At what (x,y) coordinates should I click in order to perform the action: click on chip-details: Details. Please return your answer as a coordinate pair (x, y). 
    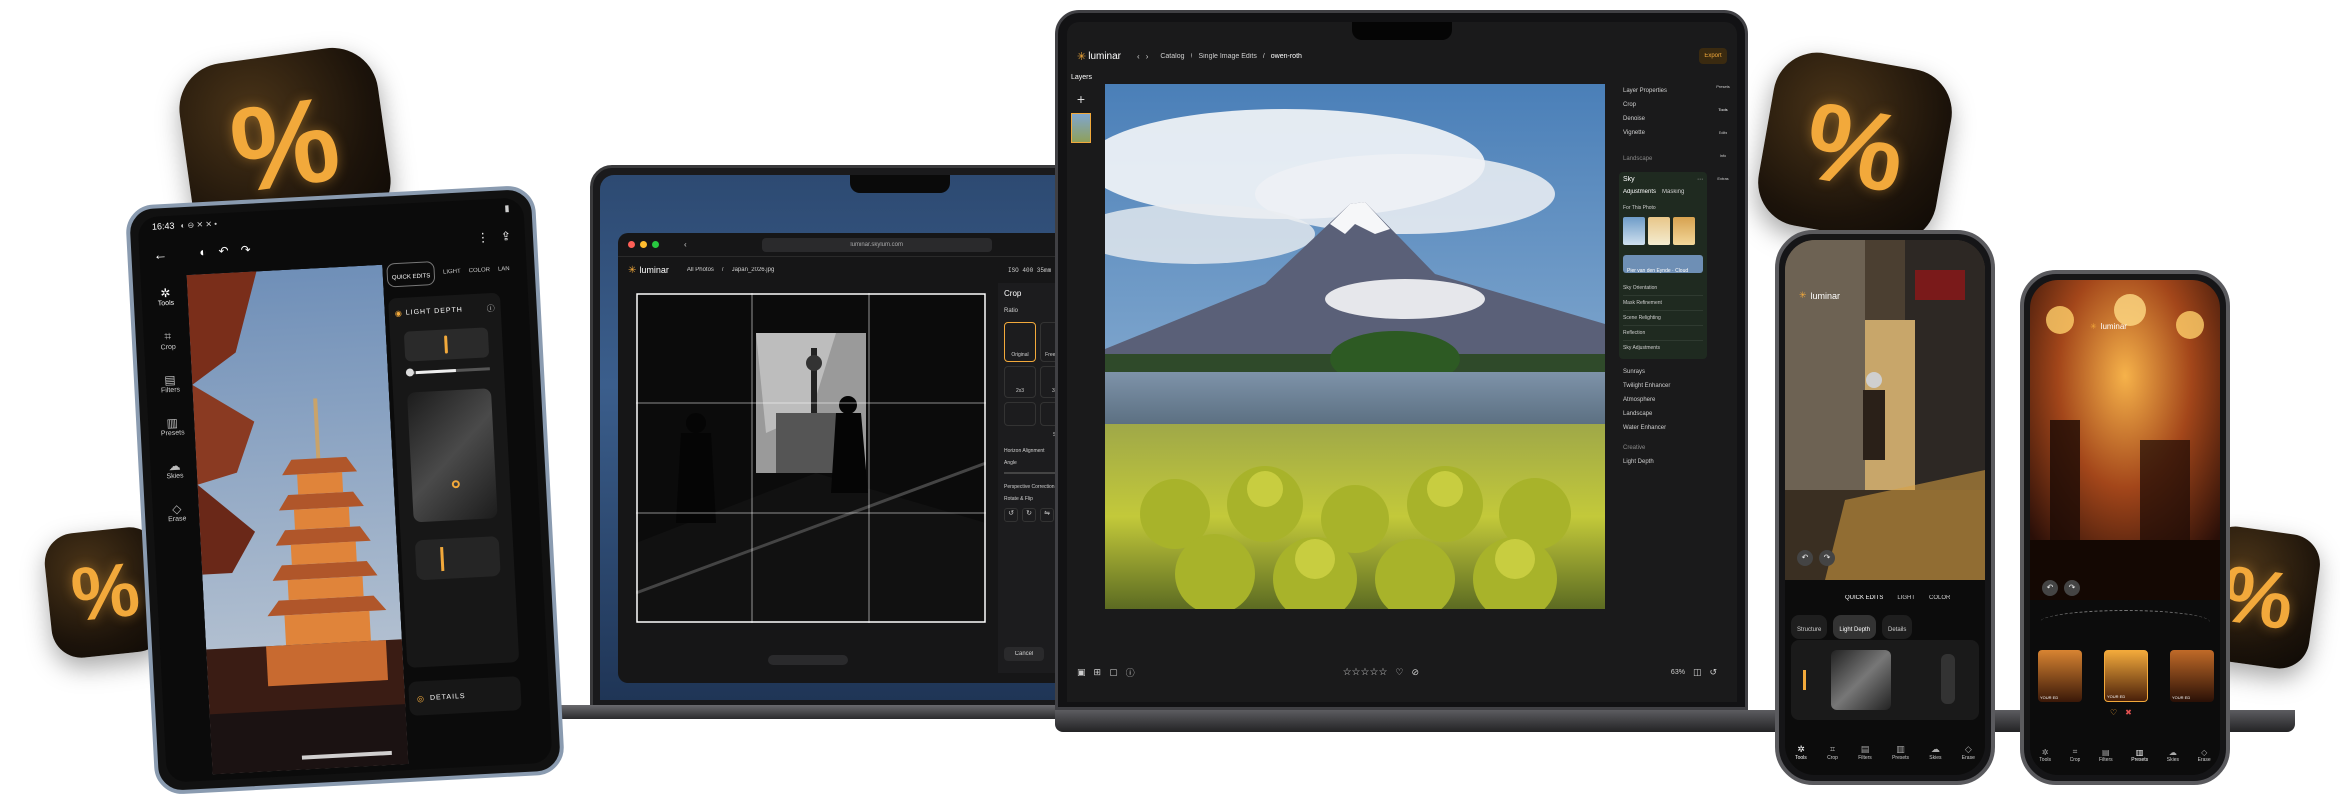
    Looking at the image, I should click on (1897, 627).